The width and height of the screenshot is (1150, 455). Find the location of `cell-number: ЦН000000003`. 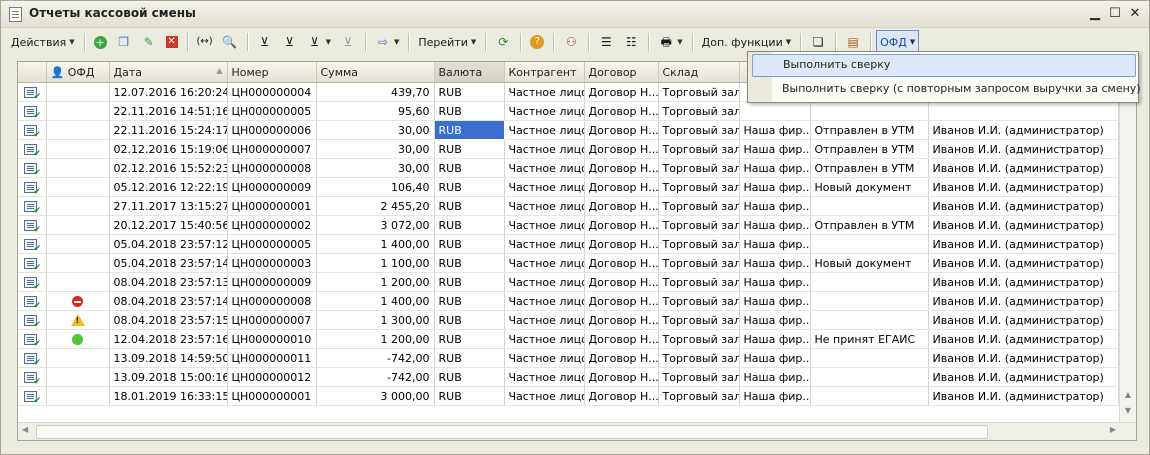

cell-number: ЦН000000003 is located at coordinates (272, 263).